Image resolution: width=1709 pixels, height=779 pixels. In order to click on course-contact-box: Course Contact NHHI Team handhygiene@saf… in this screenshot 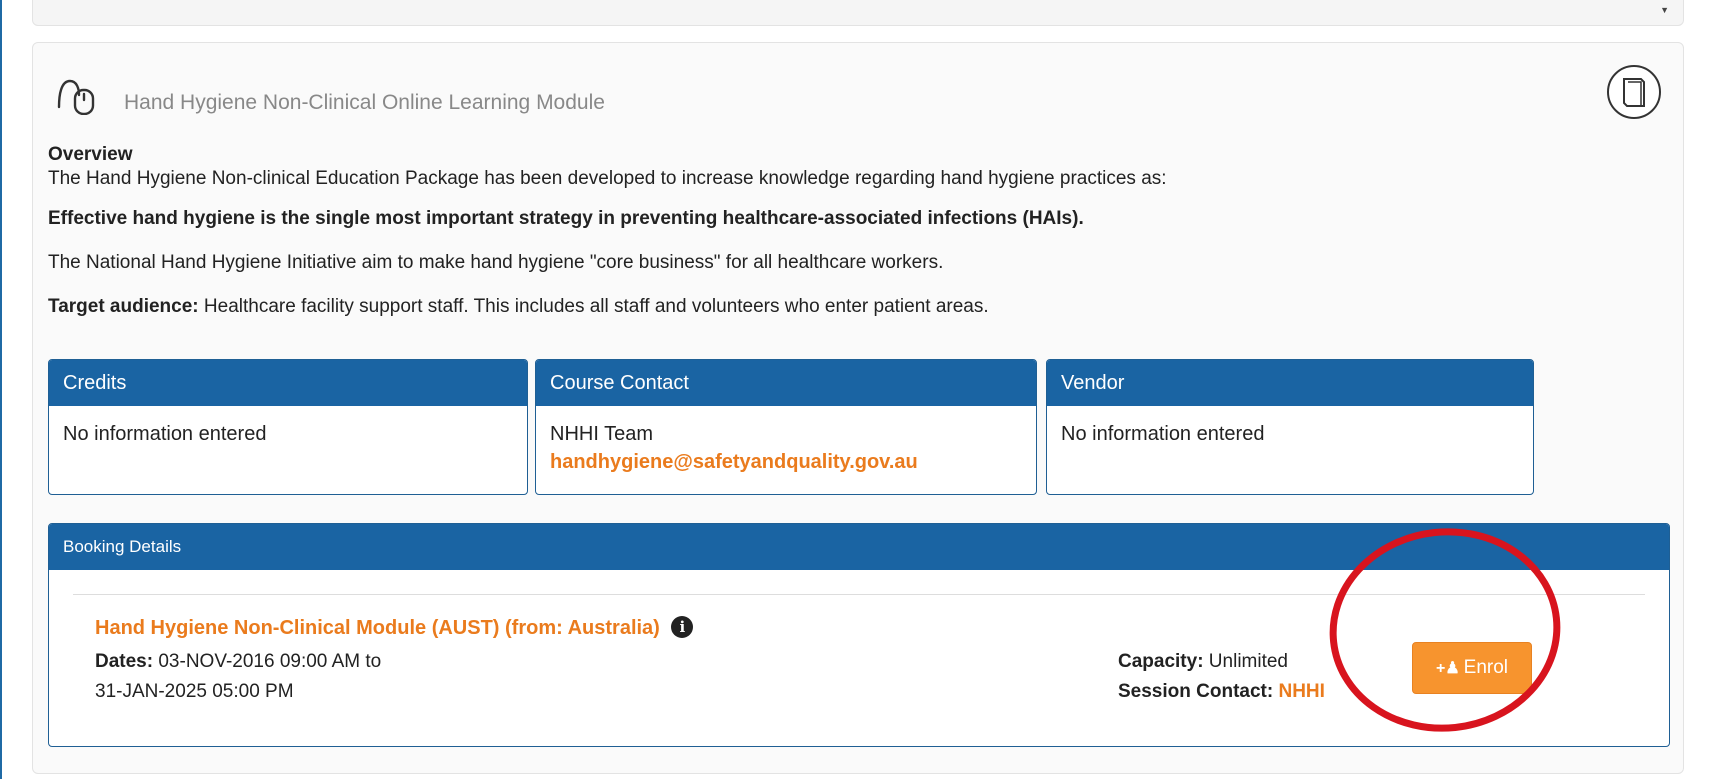, I will do `click(786, 427)`.